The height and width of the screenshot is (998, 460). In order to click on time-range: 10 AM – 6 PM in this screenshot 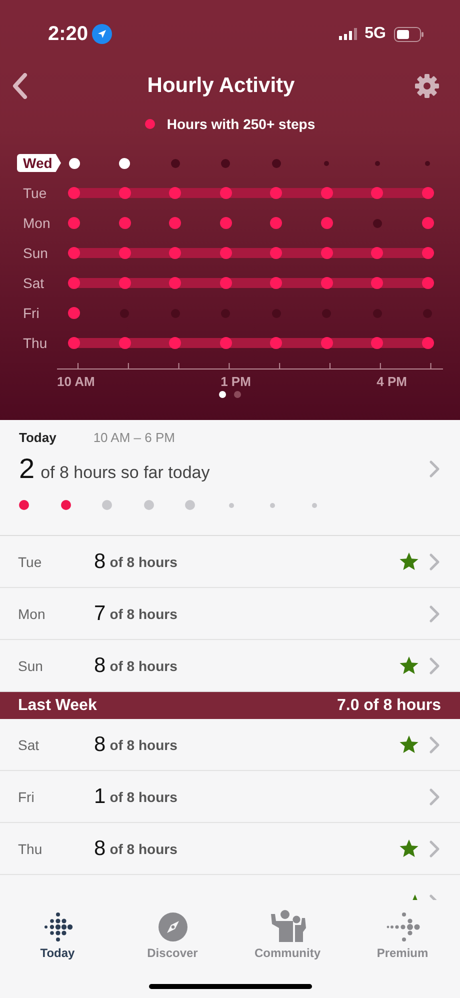, I will do `click(134, 437)`.